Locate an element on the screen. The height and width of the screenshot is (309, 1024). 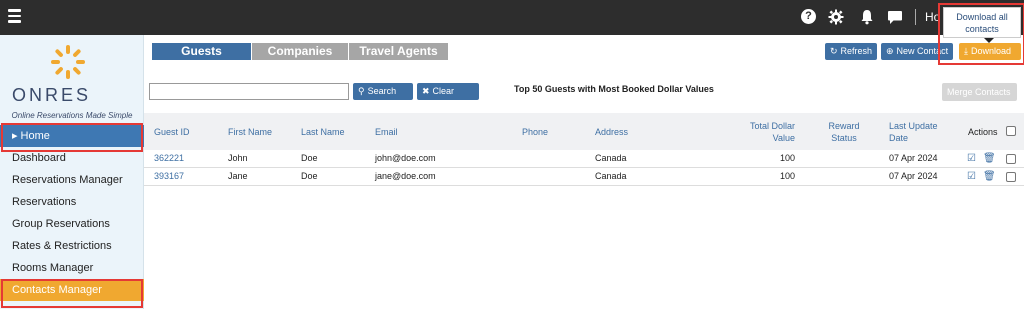
select-all-checkbox is located at coordinates (1011, 131).